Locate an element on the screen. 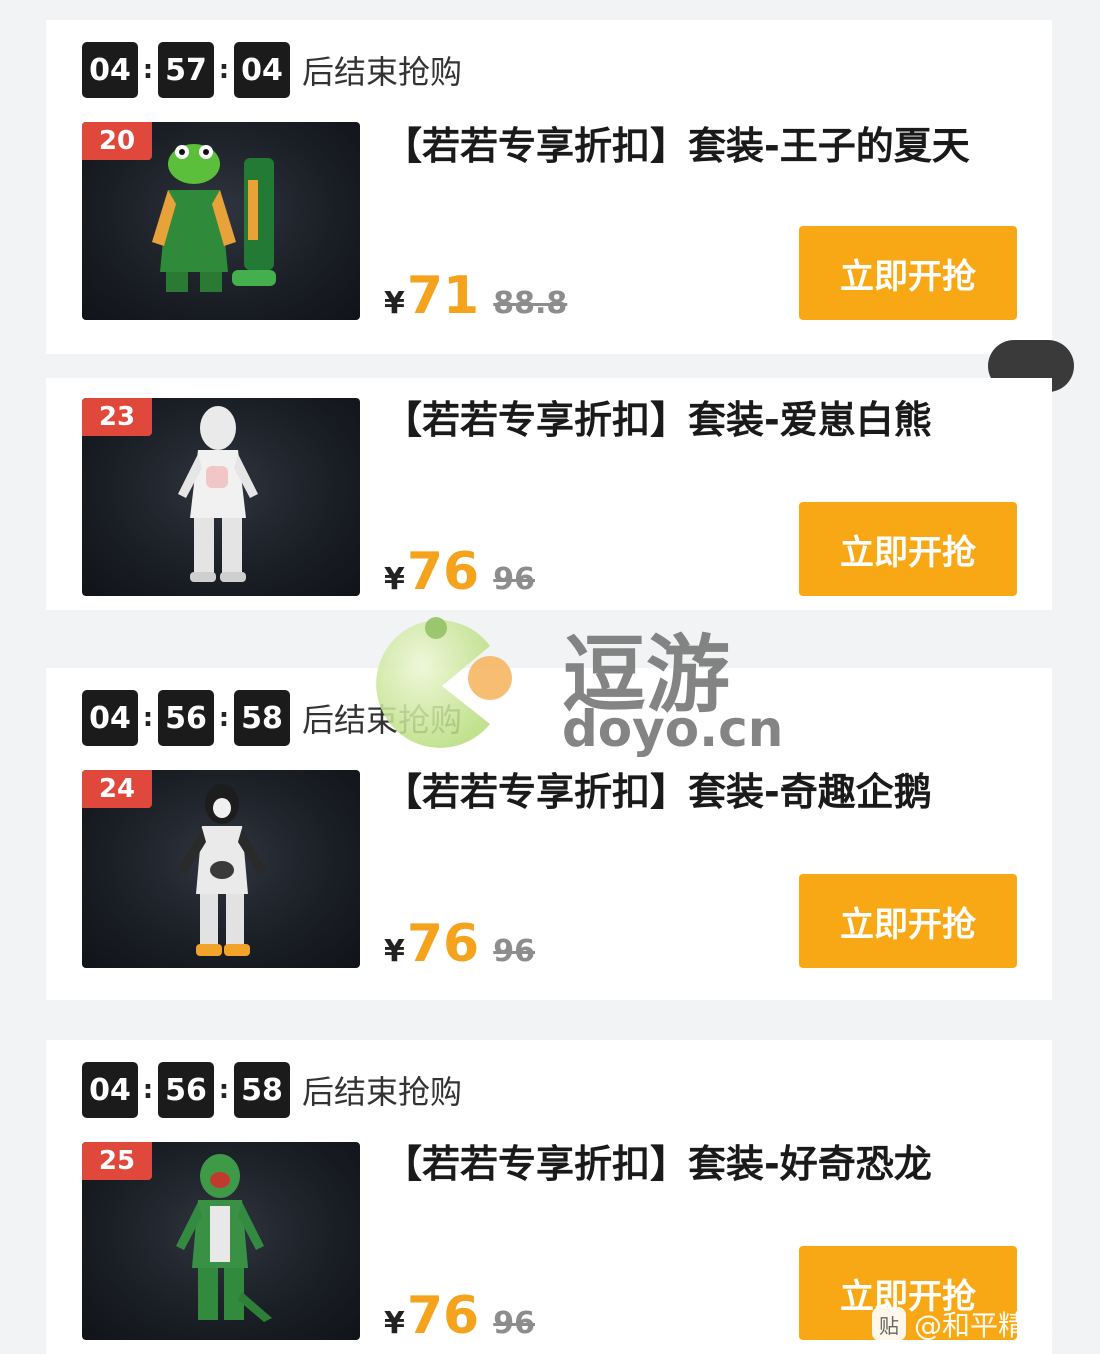  watermark-domain: doyo.cn is located at coordinates (673, 729).